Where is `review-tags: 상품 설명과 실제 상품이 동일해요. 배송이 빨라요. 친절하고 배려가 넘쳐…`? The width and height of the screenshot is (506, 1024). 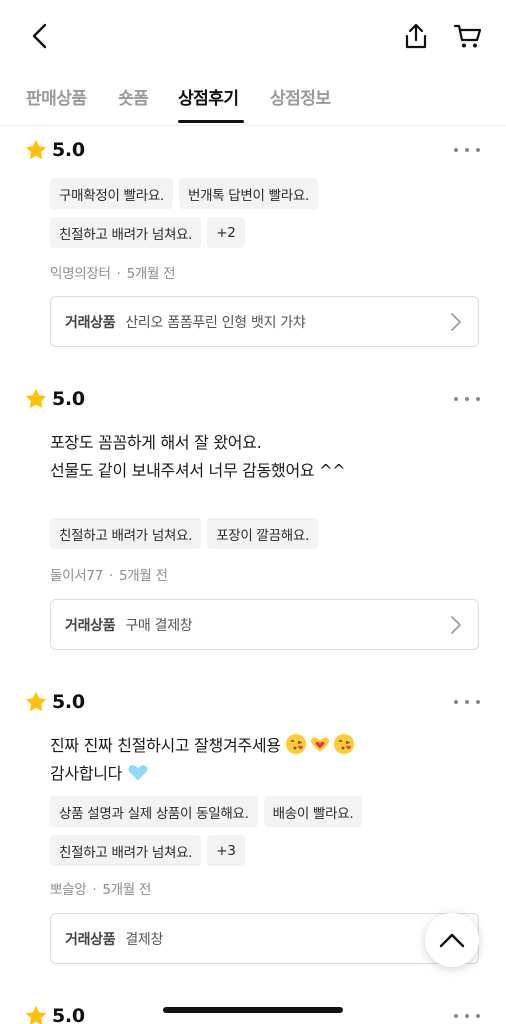
review-tags: 상품 설명과 실제 상품이 동일해요. 배송이 빨라요. 친절하고 배려가 넘쳐… is located at coordinates (270, 835).